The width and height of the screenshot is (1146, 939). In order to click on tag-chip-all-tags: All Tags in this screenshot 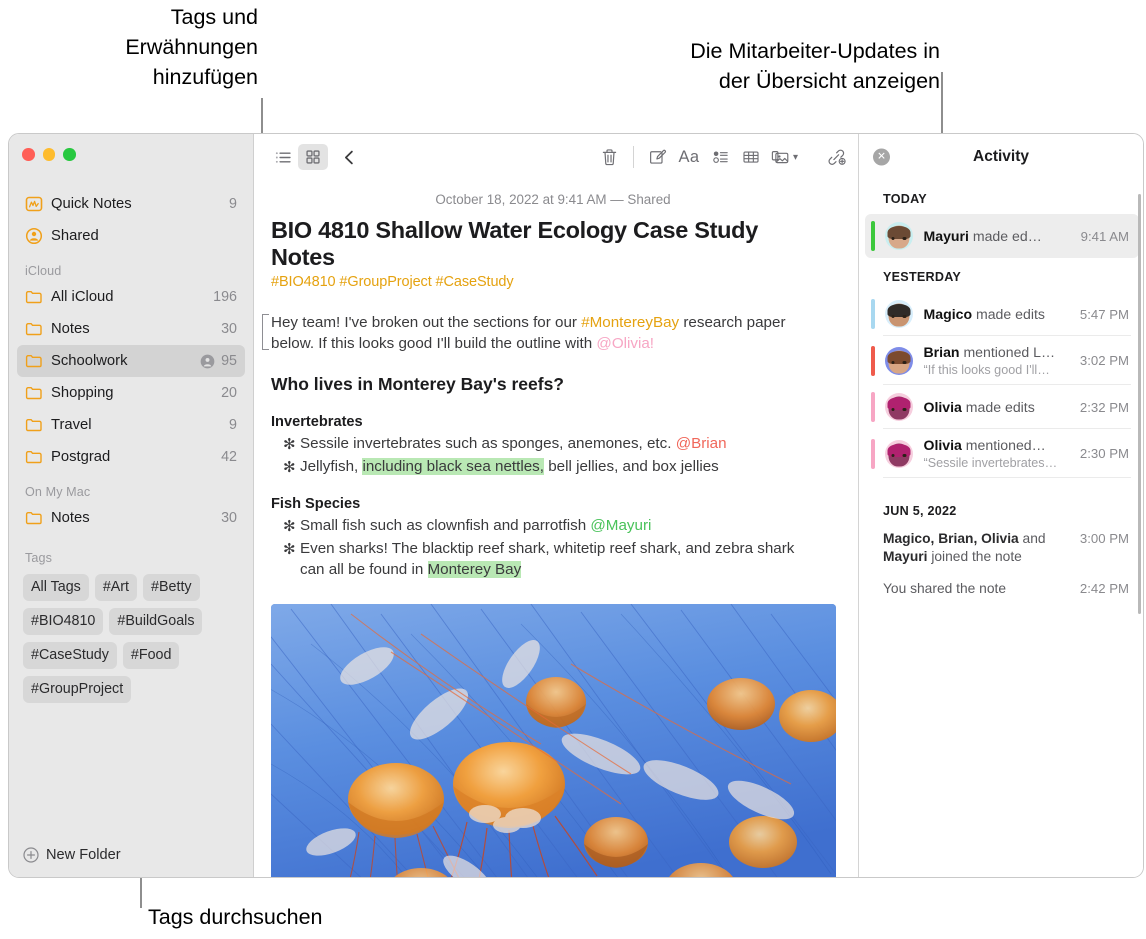, I will do `click(56, 587)`.